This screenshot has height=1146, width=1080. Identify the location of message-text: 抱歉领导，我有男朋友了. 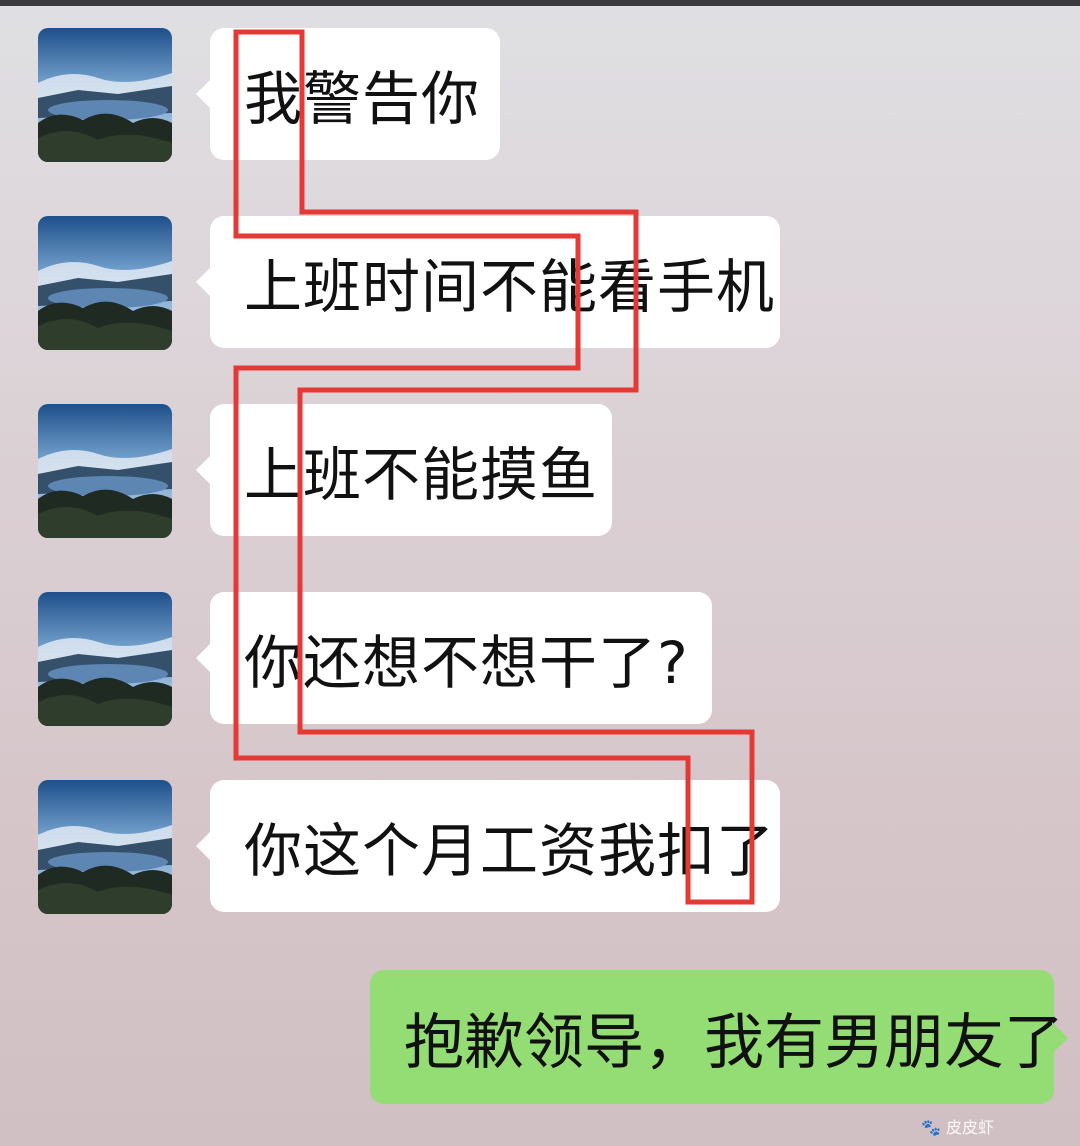
(734, 1042).